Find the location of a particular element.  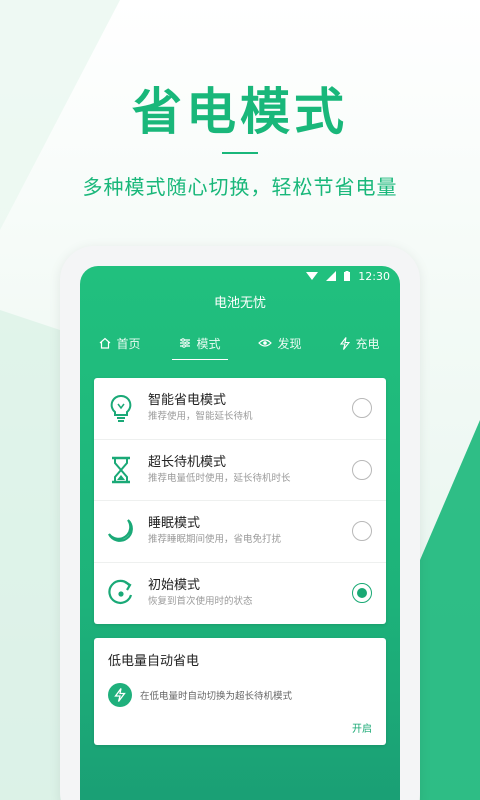

tab-home: 首页 is located at coordinates (120, 343).